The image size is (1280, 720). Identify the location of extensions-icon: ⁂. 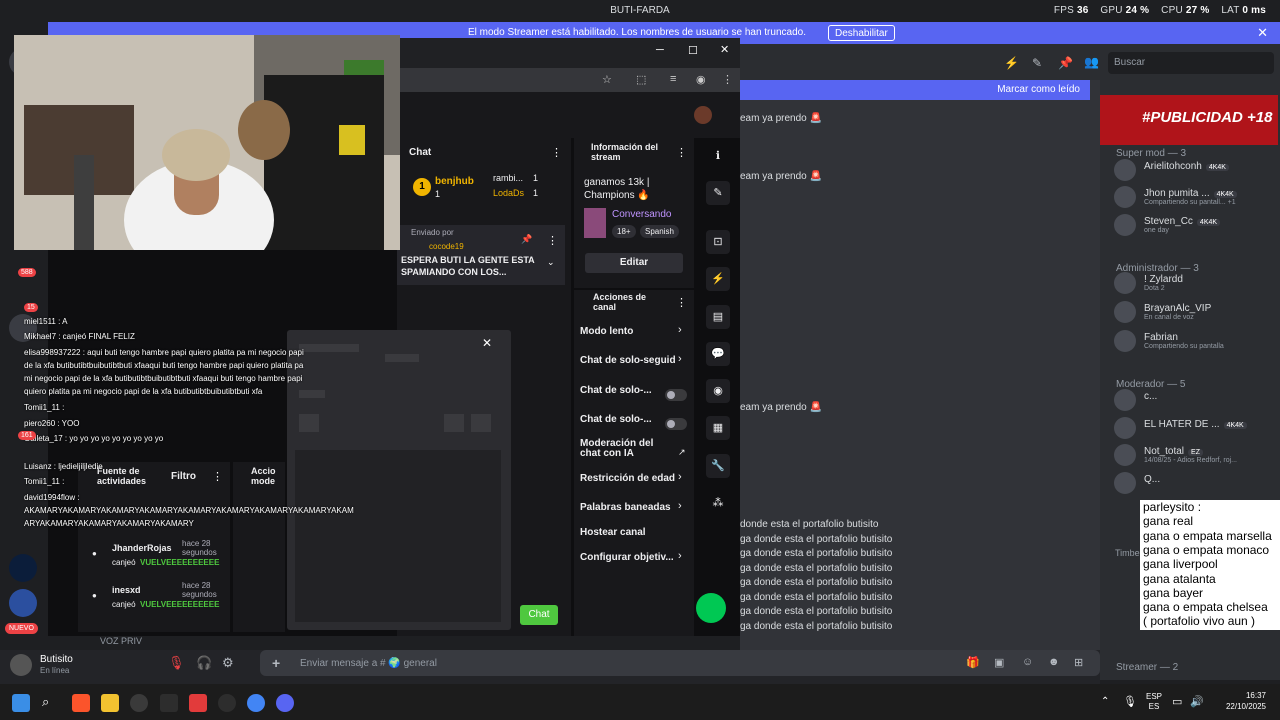
(718, 503).